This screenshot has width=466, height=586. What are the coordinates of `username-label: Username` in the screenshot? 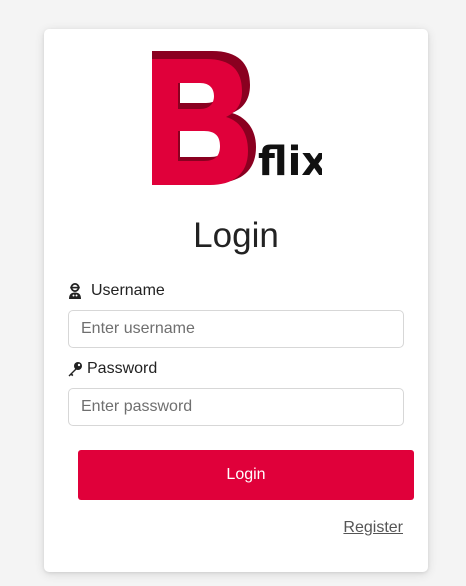 It's located at (116, 291).